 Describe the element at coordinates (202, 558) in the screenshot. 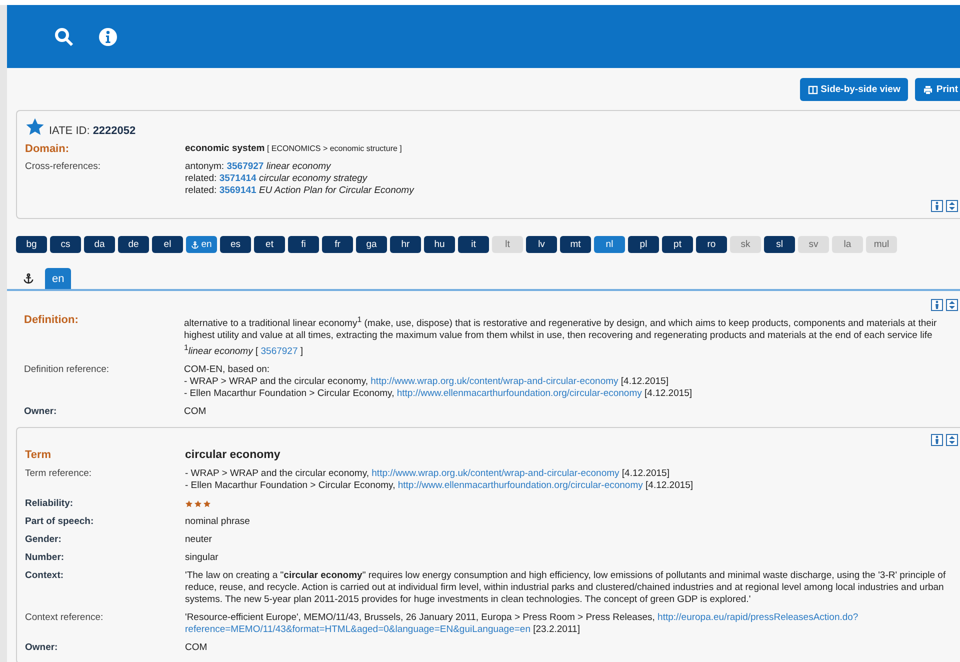

I see `field-value: singular` at that location.